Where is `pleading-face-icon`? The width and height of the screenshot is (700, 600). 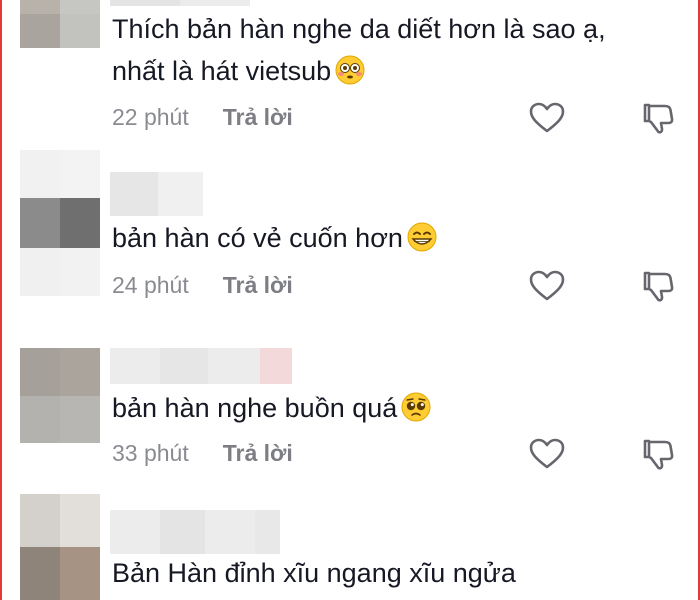
pleading-face-icon is located at coordinates (416, 407).